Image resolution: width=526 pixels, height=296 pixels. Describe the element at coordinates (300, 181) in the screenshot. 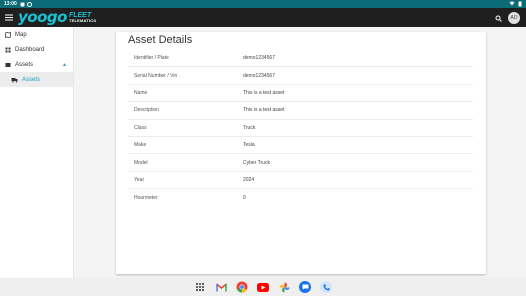

I see `detail-row-year: Year 2024` at that location.